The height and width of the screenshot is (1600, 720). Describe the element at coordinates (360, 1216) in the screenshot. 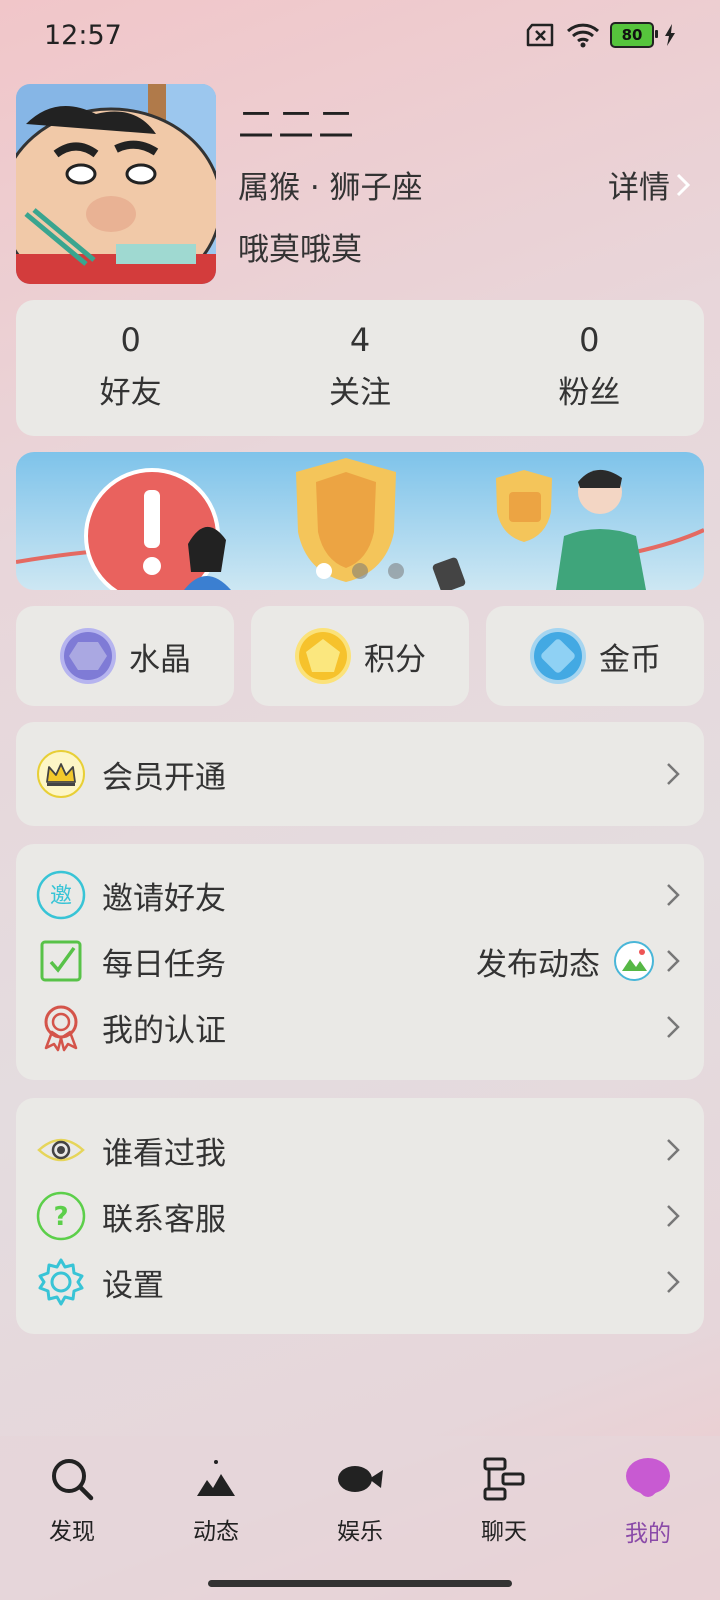

I see `menu-customer-service: ? 联系客服` at that location.